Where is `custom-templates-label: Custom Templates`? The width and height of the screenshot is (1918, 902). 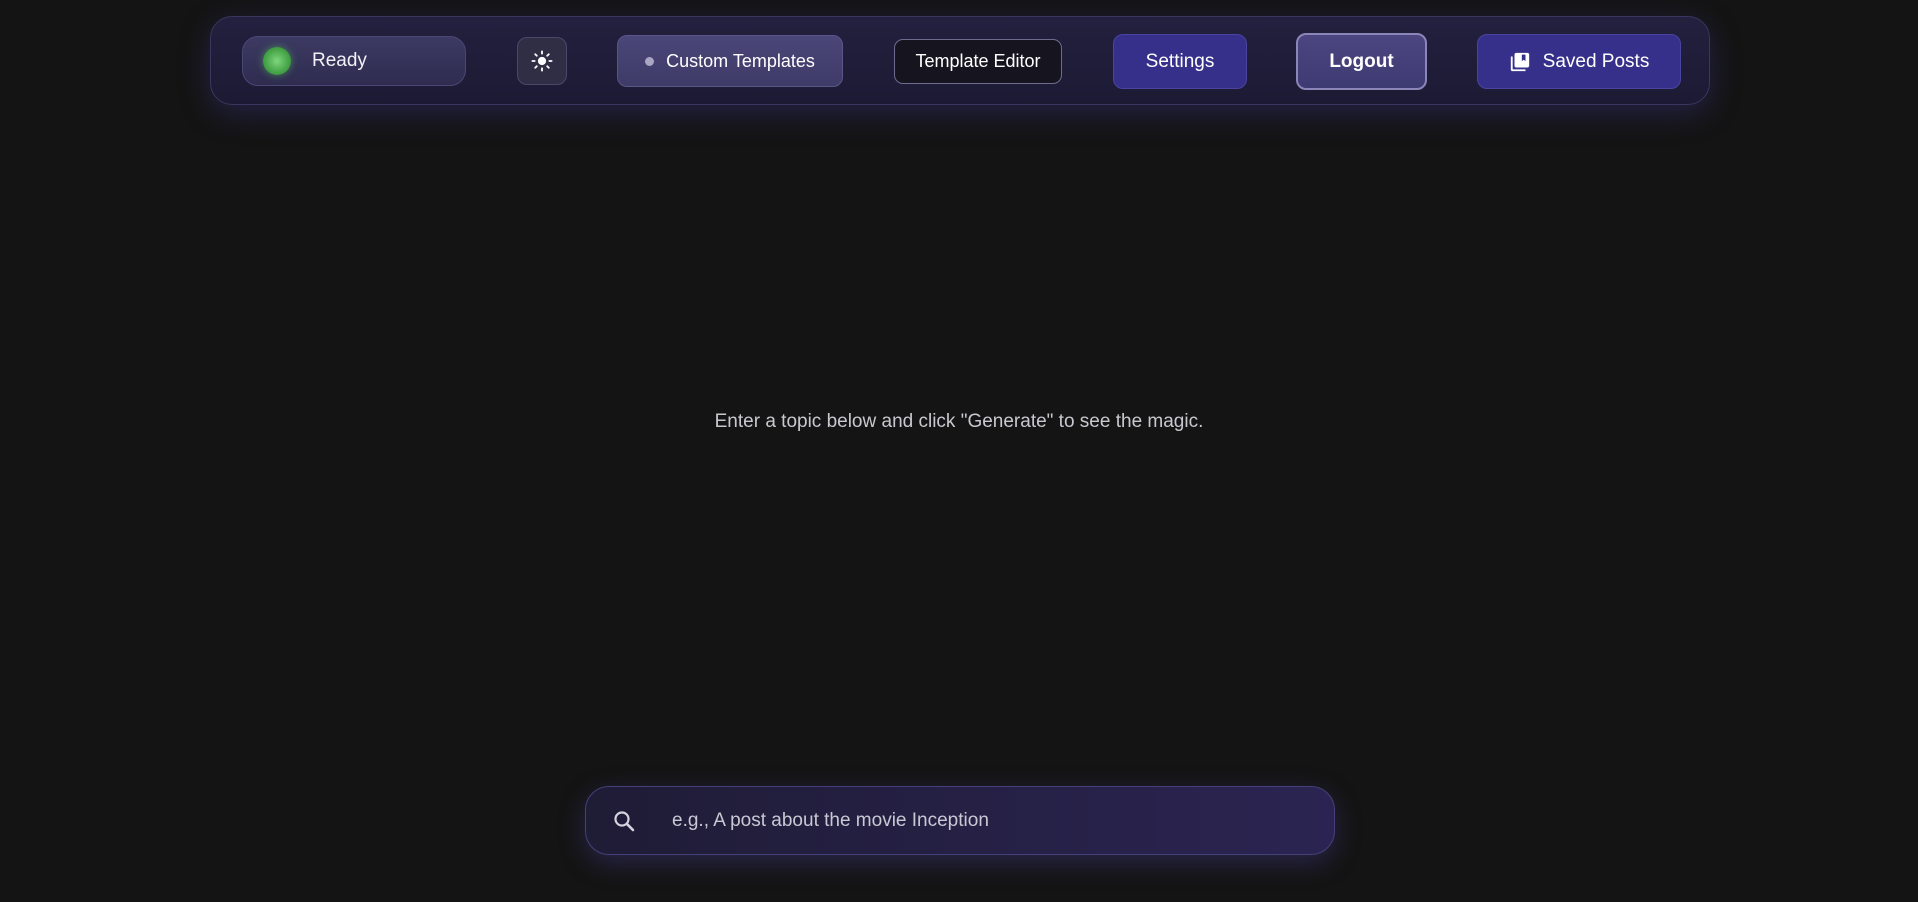
custom-templates-label: Custom Templates is located at coordinates (740, 60).